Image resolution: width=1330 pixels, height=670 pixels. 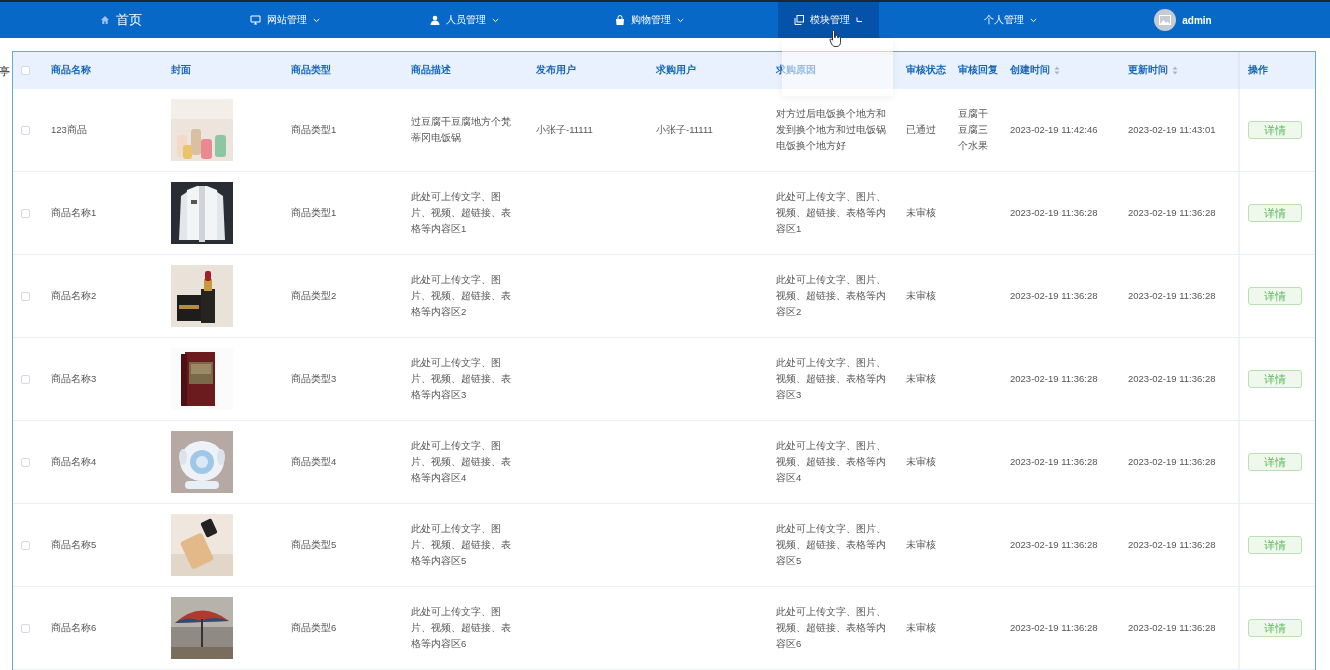 What do you see at coordinates (831, 379) in the screenshot?
I see `purchase-reason: 此处可上传文字、图片、视频、超链接、表格等内容区3` at bounding box center [831, 379].